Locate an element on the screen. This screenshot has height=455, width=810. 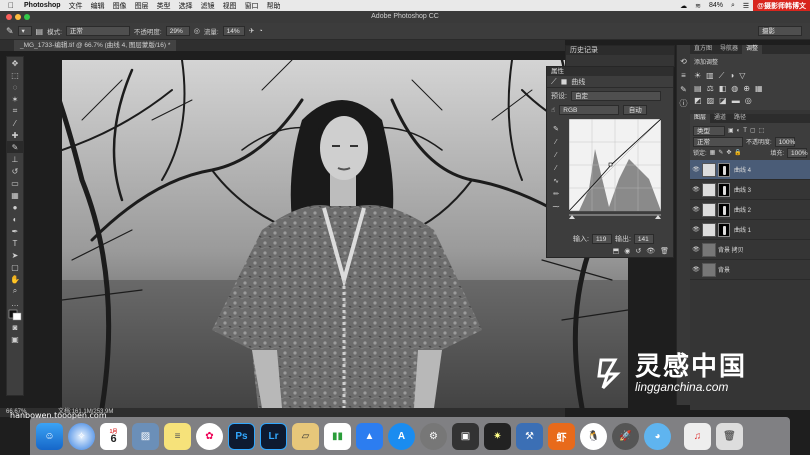
xcode-icon: ⚒ is located at coordinates (529, 436).